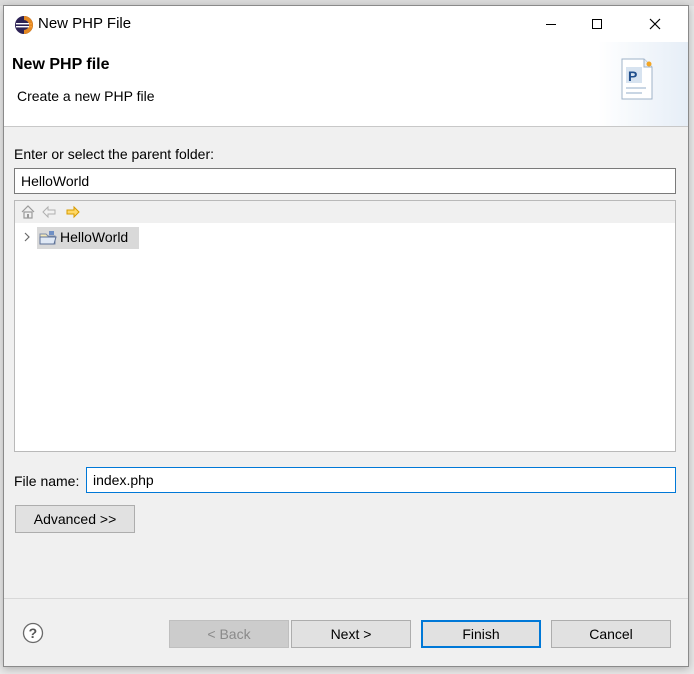  What do you see at coordinates (345, 212) in the screenshot?
I see `tree-toolbar` at bounding box center [345, 212].